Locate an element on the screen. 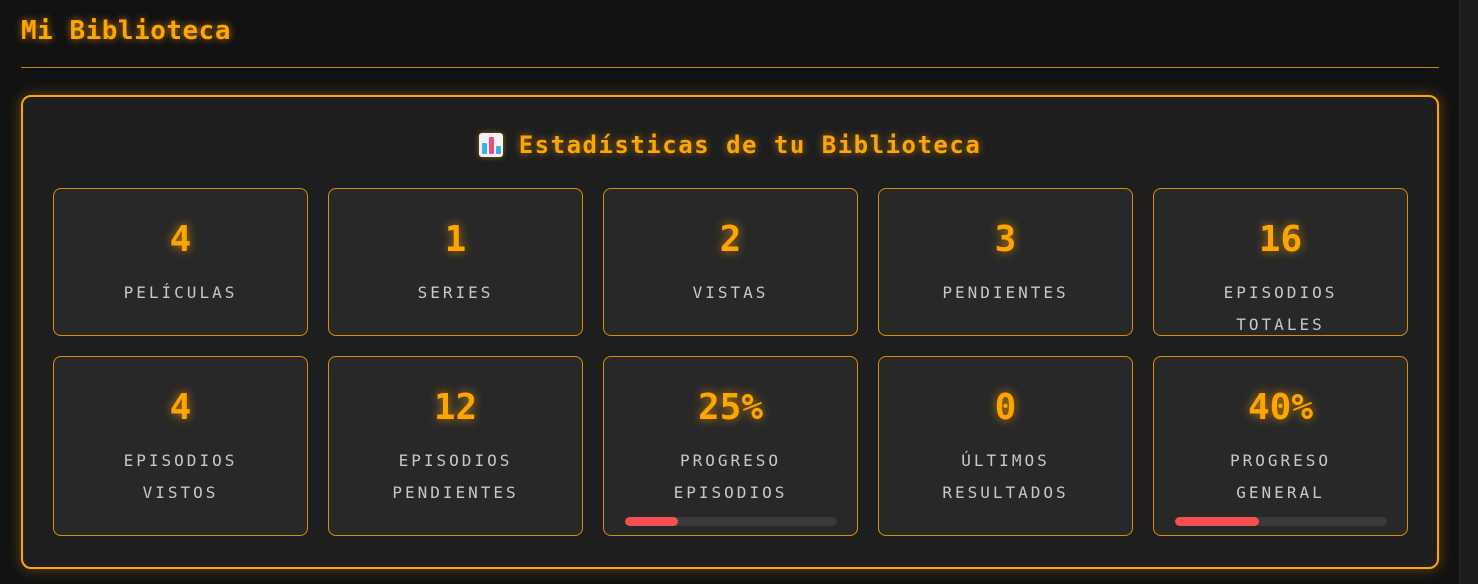 The image size is (1478, 584). stat-label: SERIES is located at coordinates (455, 292).